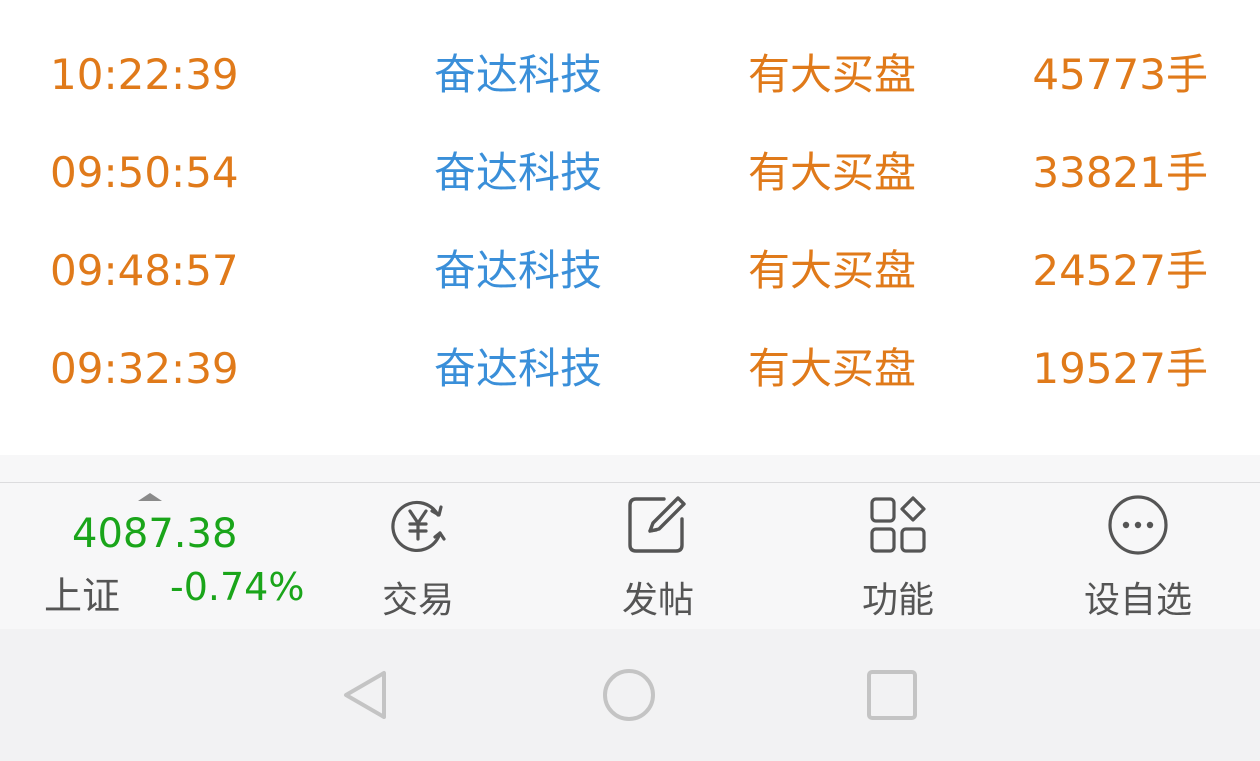  Describe the element at coordinates (417, 600) in the screenshot. I see `trade-label: 交易` at that location.